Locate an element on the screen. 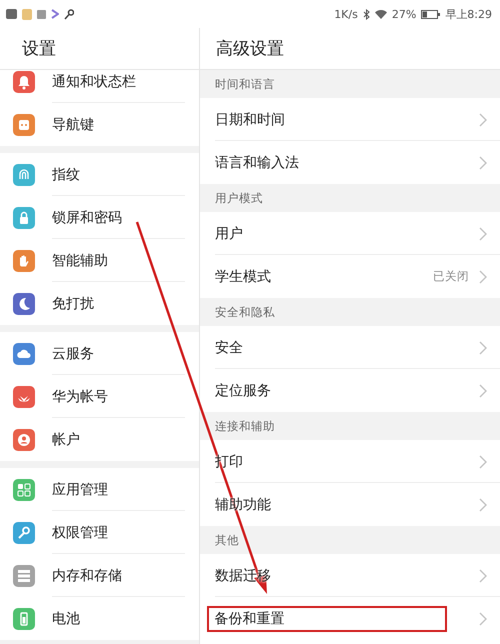  settings-item: 云服务 is located at coordinates (99, 353).